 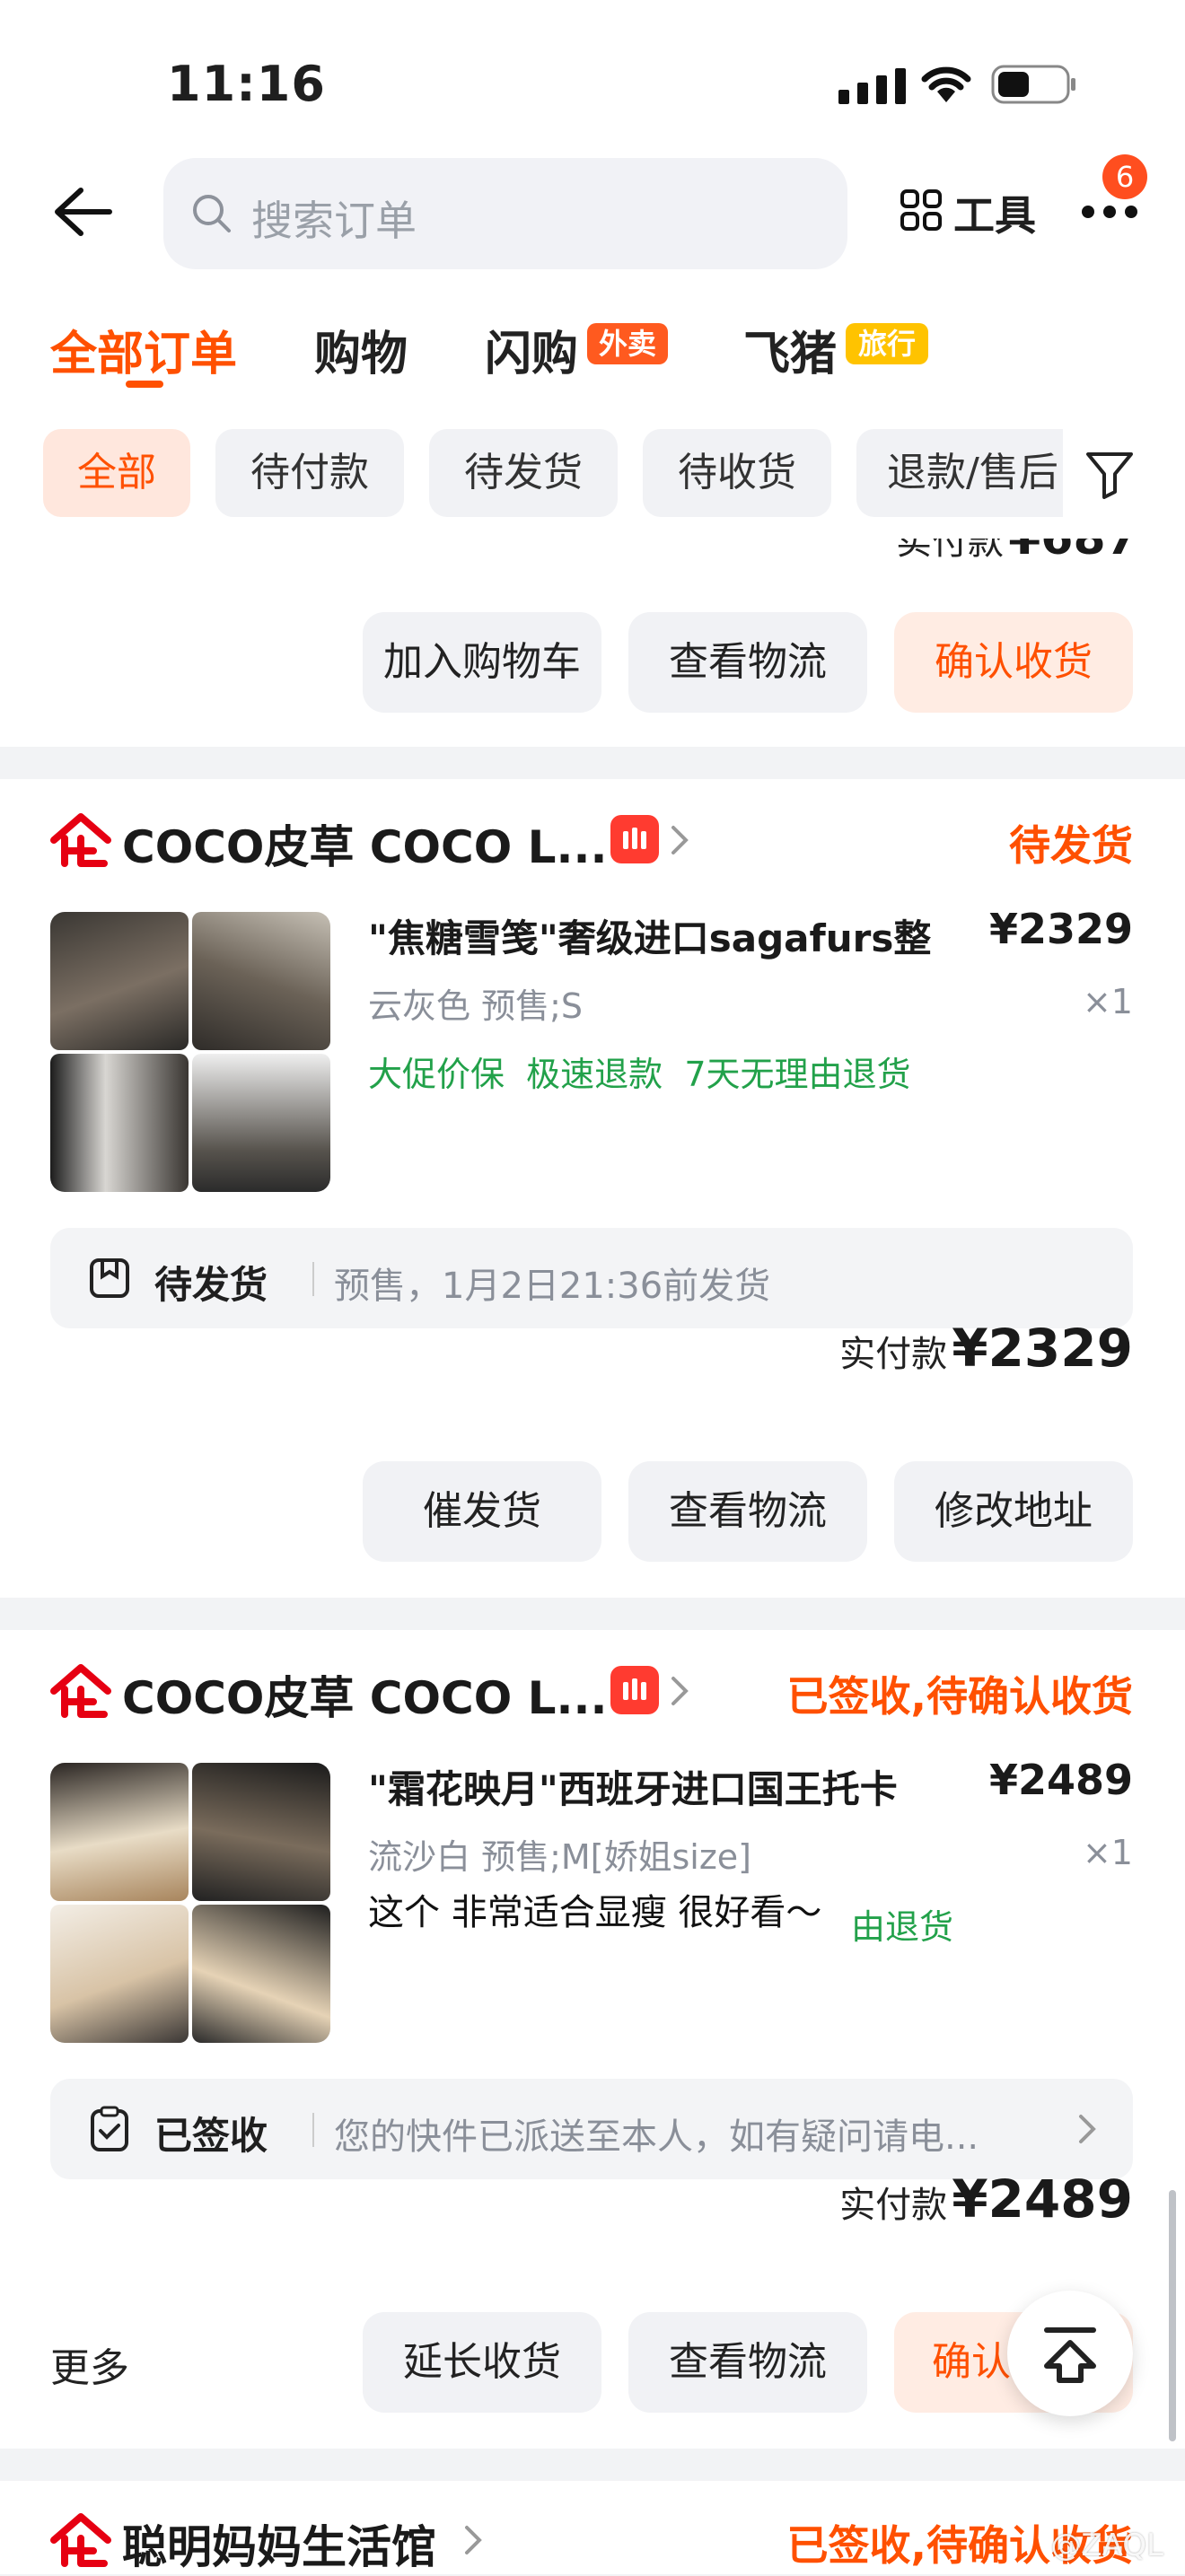 I want to click on order-card-partial: 实付款 ¥687 加入购物车 查看物流 确认收货, so click(x=592, y=643).